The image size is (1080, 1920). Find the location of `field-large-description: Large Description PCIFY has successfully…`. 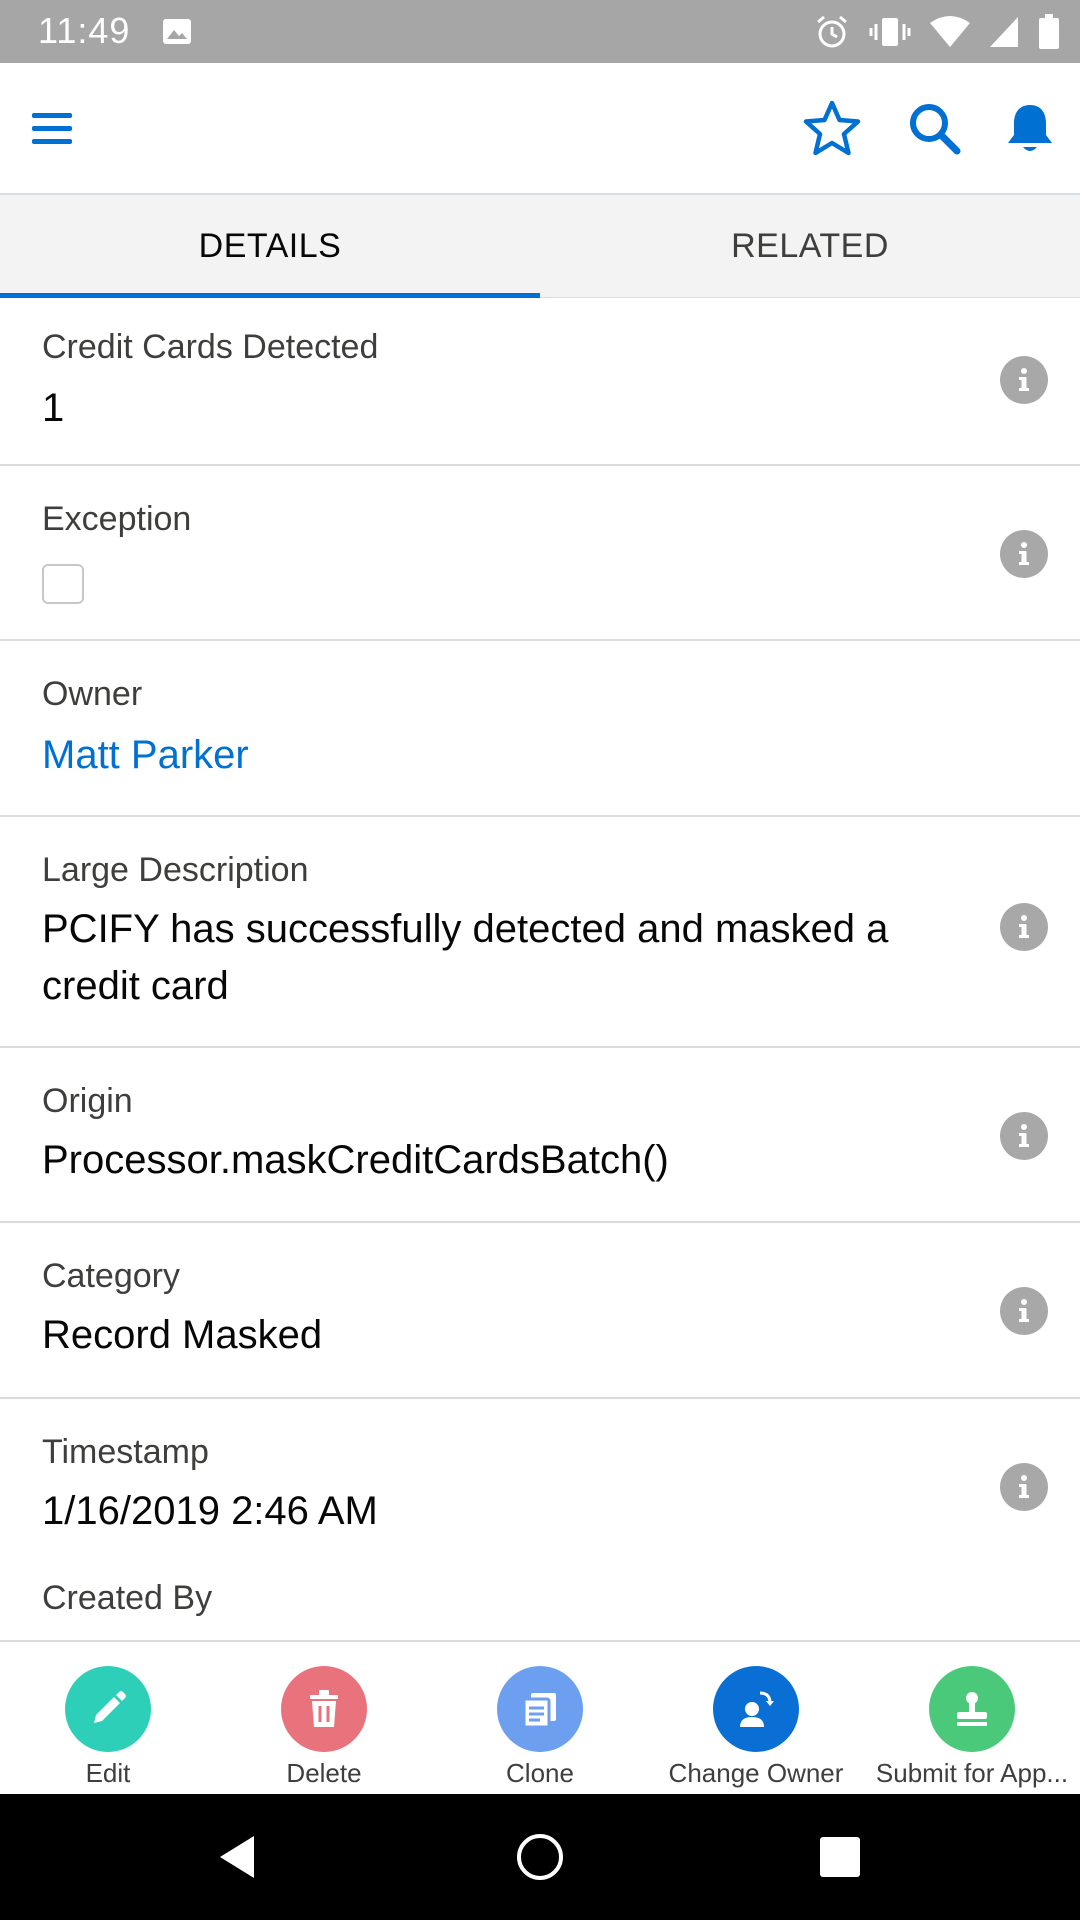

field-large-description: Large Description PCIFY has successfully… is located at coordinates (540, 932).